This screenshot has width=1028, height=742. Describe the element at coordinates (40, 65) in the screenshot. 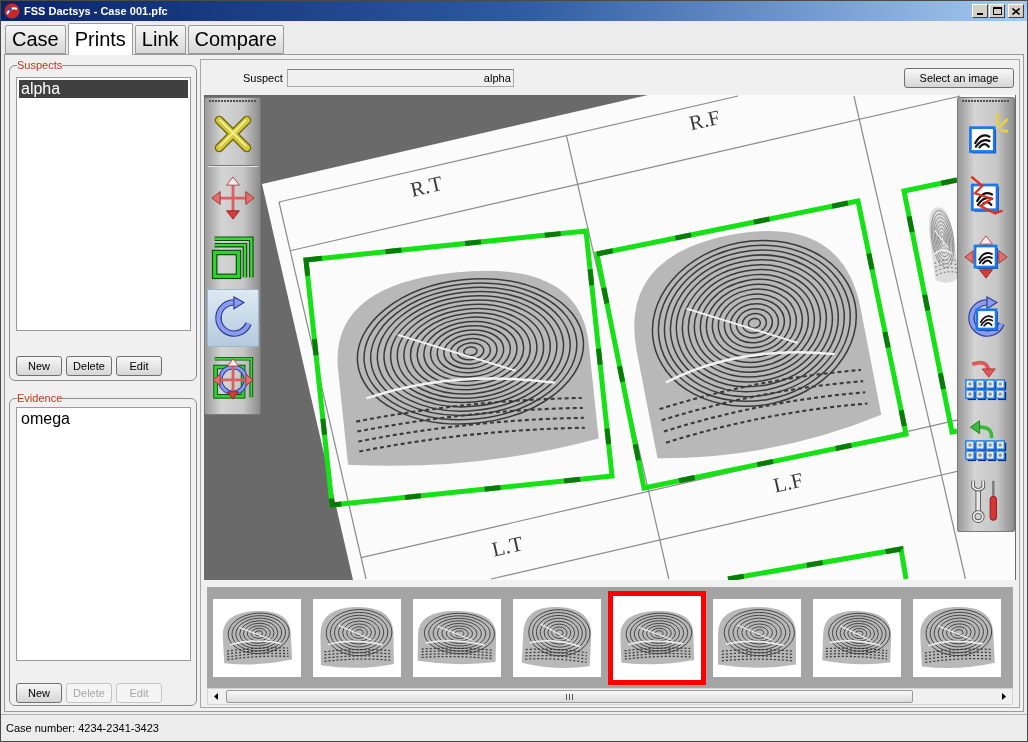

I see `group-title: Suspects` at that location.